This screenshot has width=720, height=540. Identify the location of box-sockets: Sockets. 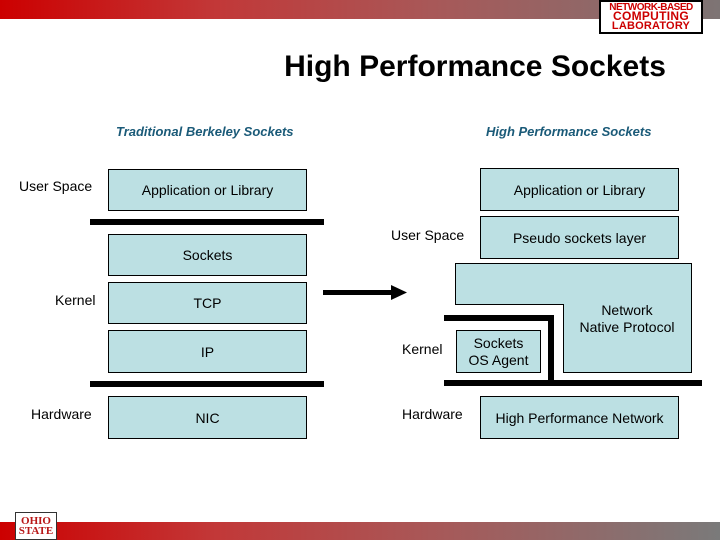
(207, 255).